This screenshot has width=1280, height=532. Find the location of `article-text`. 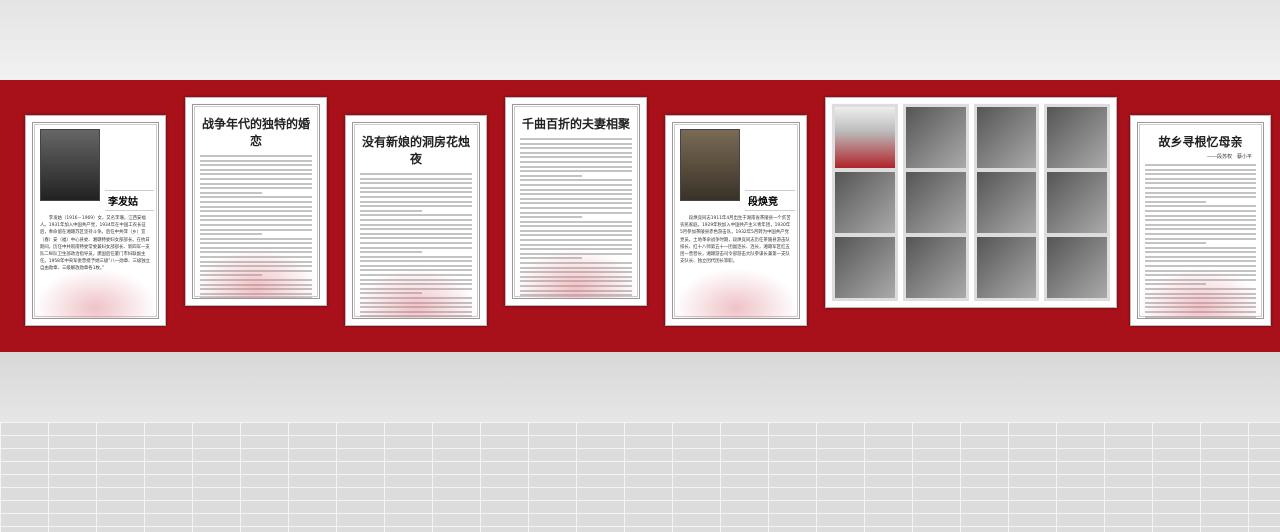

article-text is located at coordinates (256, 226).